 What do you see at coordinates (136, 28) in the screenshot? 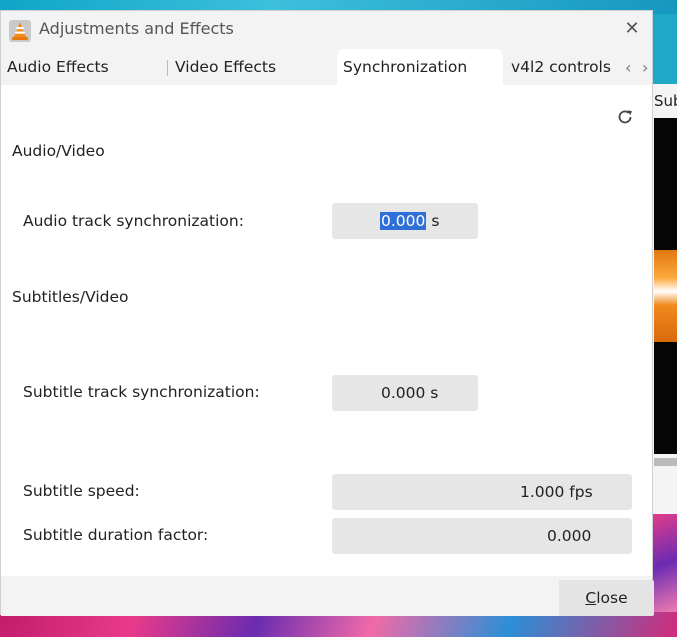
I see `window-title: Adjustments and Effects` at bounding box center [136, 28].